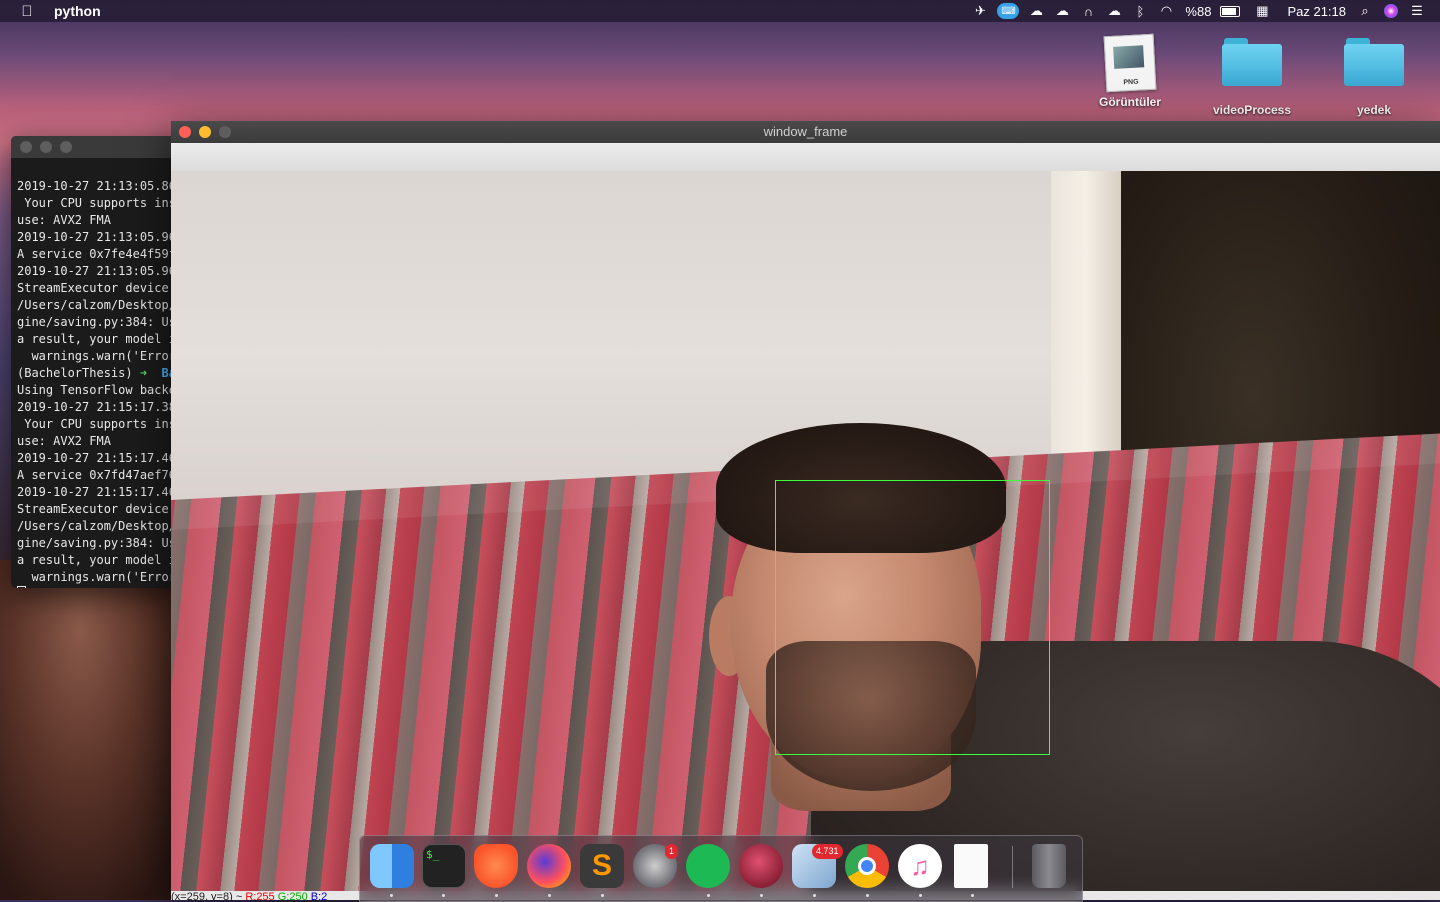 This screenshot has height=902, width=1440. I want to click on prompt-arrow-icon: ➜, so click(143, 373).